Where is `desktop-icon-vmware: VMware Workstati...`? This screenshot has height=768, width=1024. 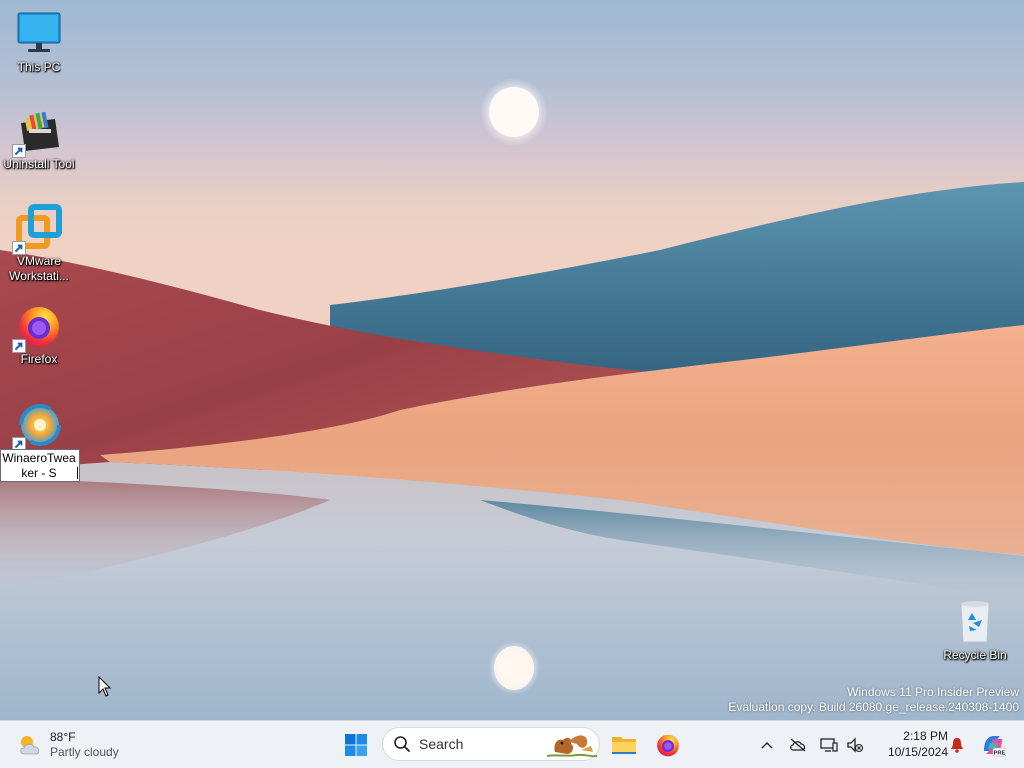
desktop-icon-vmware: VMware Workstati... is located at coordinates (39, 244).